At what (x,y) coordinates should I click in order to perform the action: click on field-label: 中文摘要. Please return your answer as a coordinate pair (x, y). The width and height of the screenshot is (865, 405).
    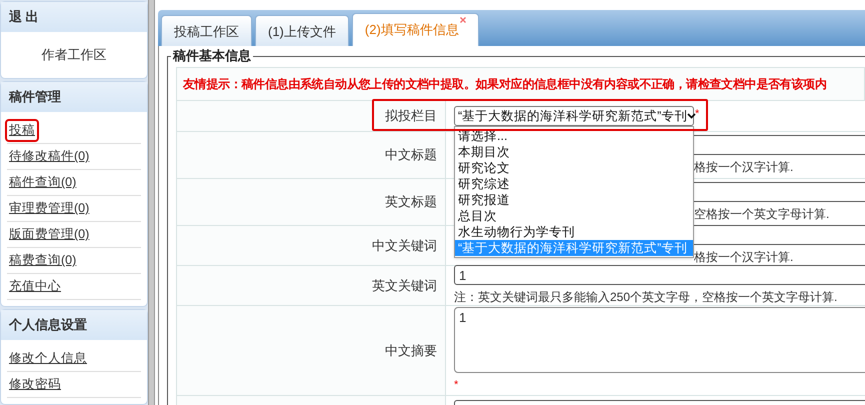
    Looking at the image, I should click on (411, 351).